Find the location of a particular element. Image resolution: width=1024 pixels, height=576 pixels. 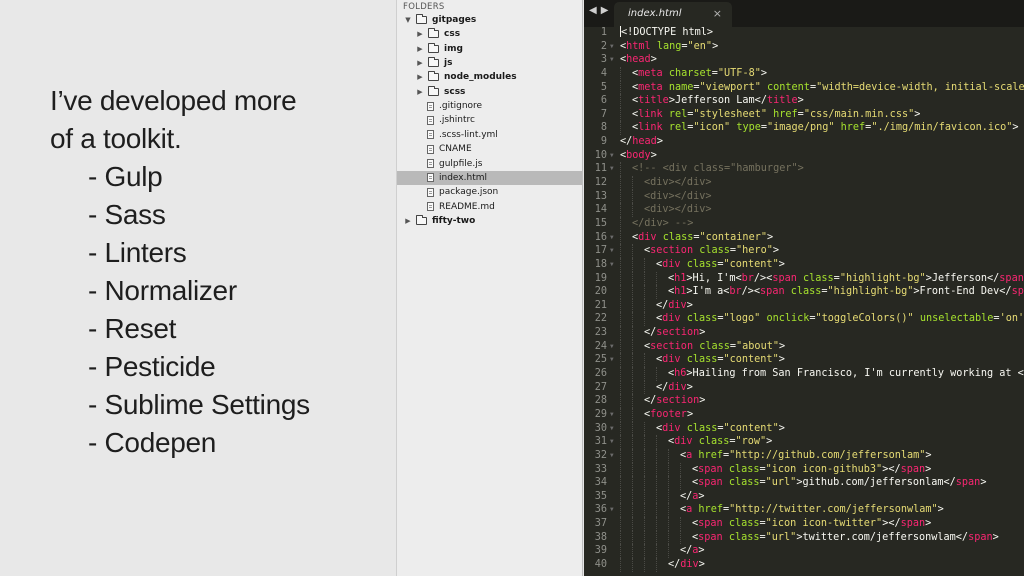

code-line: 28 </section> is located at coordinates (804, 401).